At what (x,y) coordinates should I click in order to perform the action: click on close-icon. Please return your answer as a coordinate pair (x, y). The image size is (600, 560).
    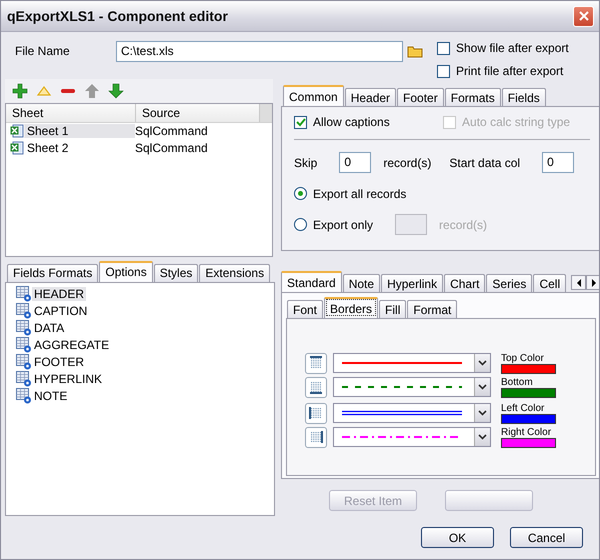
    Looking at the image, I should click on (583, 16).